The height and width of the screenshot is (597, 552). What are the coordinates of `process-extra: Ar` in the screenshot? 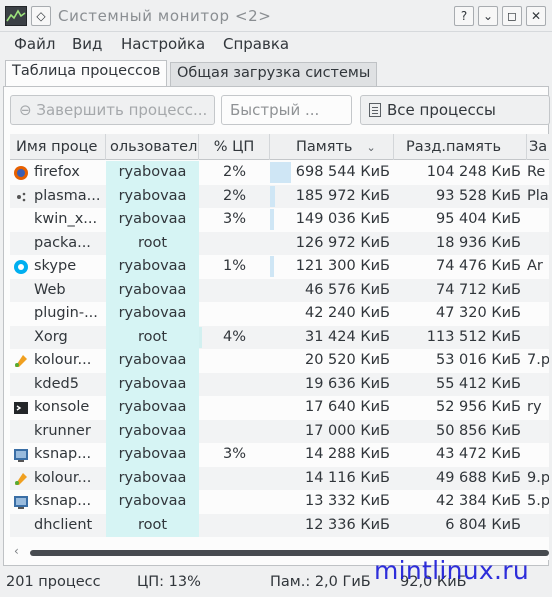 It's located at (535, 266).